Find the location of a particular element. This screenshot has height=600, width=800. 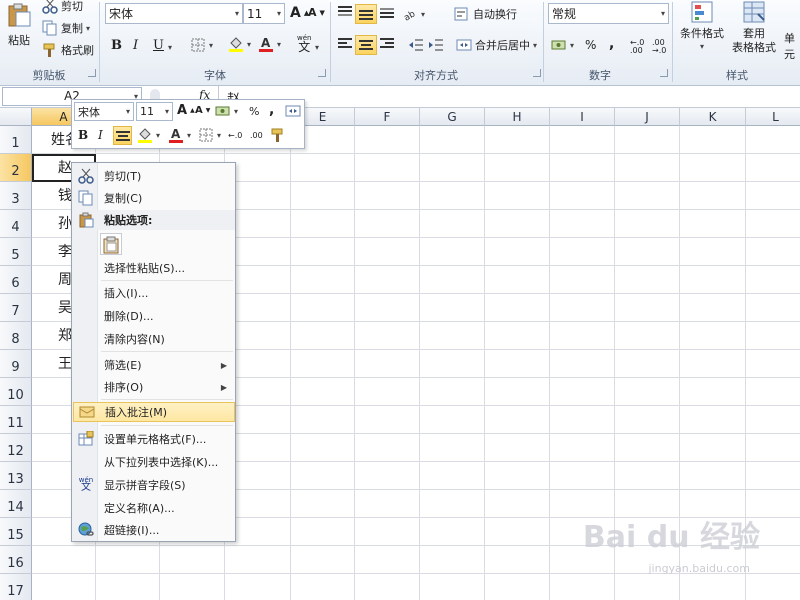

align-left-button is located at coordinates (345, 44).